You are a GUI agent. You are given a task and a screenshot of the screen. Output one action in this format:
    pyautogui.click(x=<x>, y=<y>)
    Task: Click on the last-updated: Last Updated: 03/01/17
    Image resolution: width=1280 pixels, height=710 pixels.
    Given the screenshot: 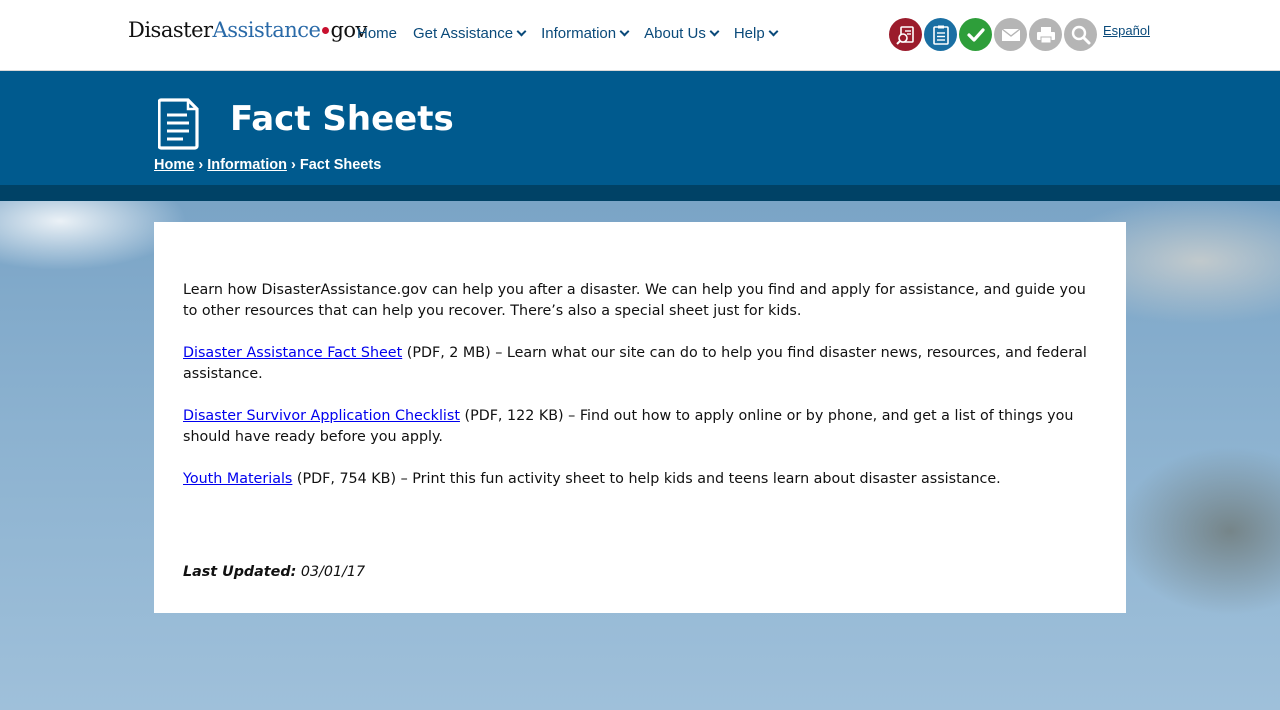 What is the action you would take?
    pyautogui.click(x=274, y=572)
    